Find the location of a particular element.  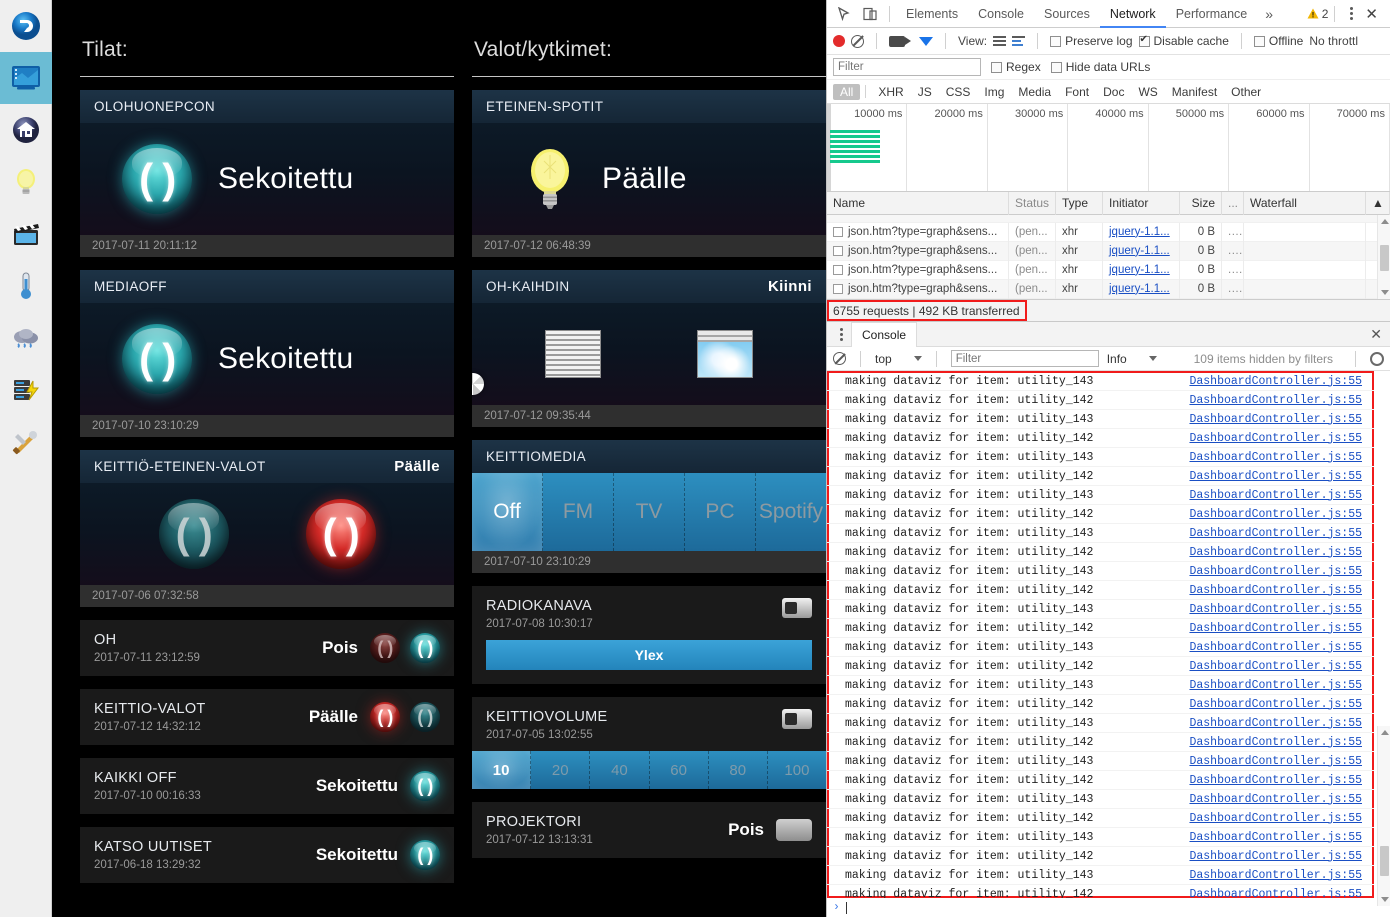

clear-button is located at coordinates (857, 41).